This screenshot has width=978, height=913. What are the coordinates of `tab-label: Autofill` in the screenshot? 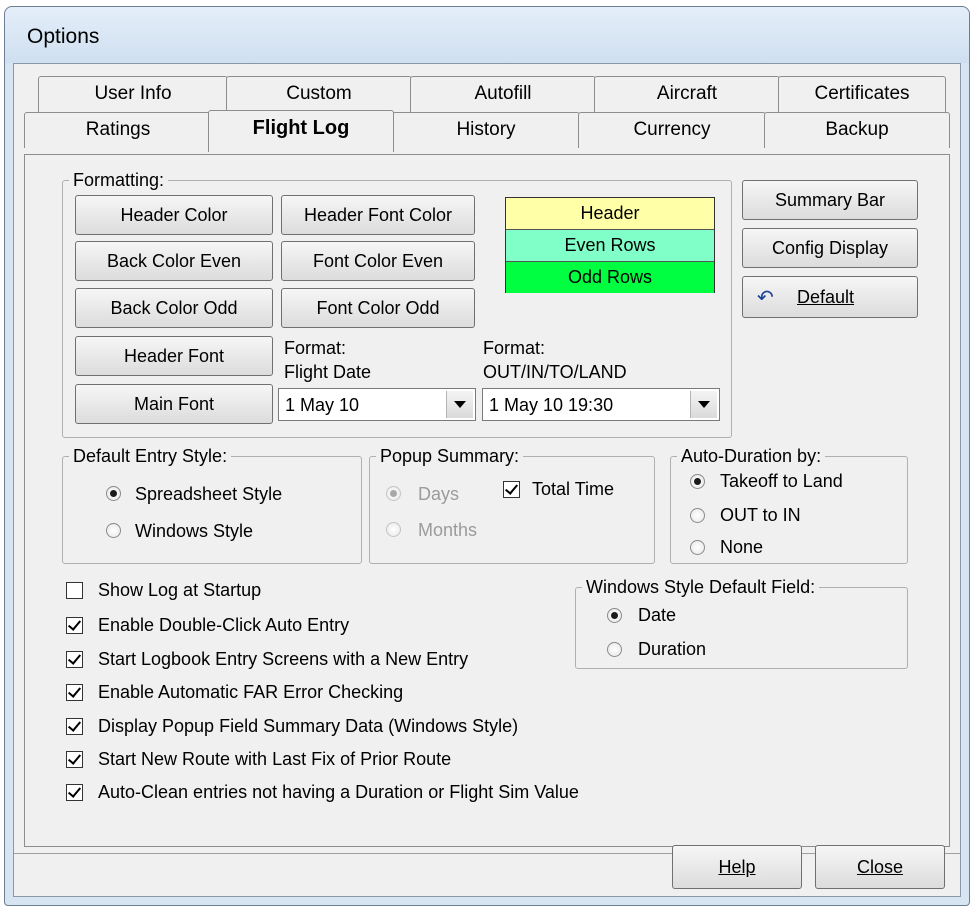 It's located at (503, 93).